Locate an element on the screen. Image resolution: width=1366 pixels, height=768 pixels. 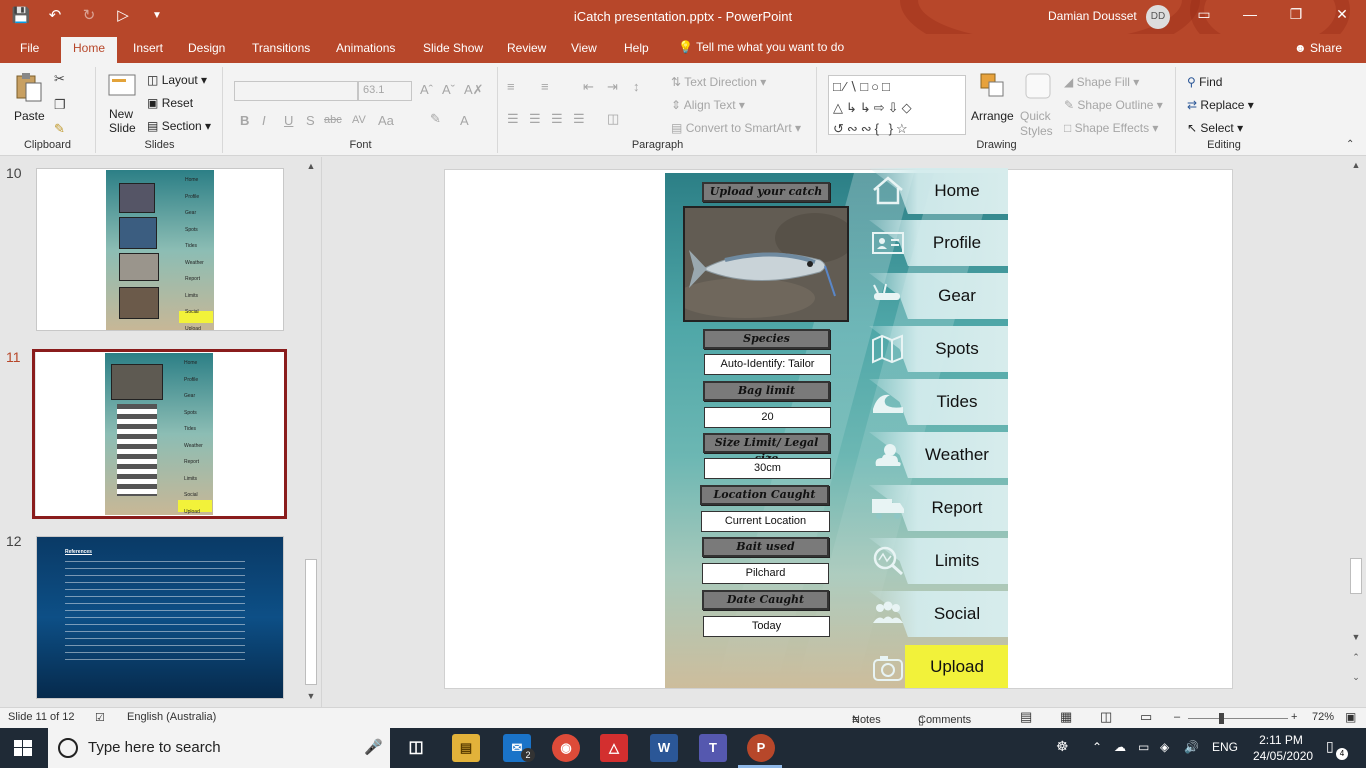
strikethrough-button: abc is located at coordinates (333, 120).